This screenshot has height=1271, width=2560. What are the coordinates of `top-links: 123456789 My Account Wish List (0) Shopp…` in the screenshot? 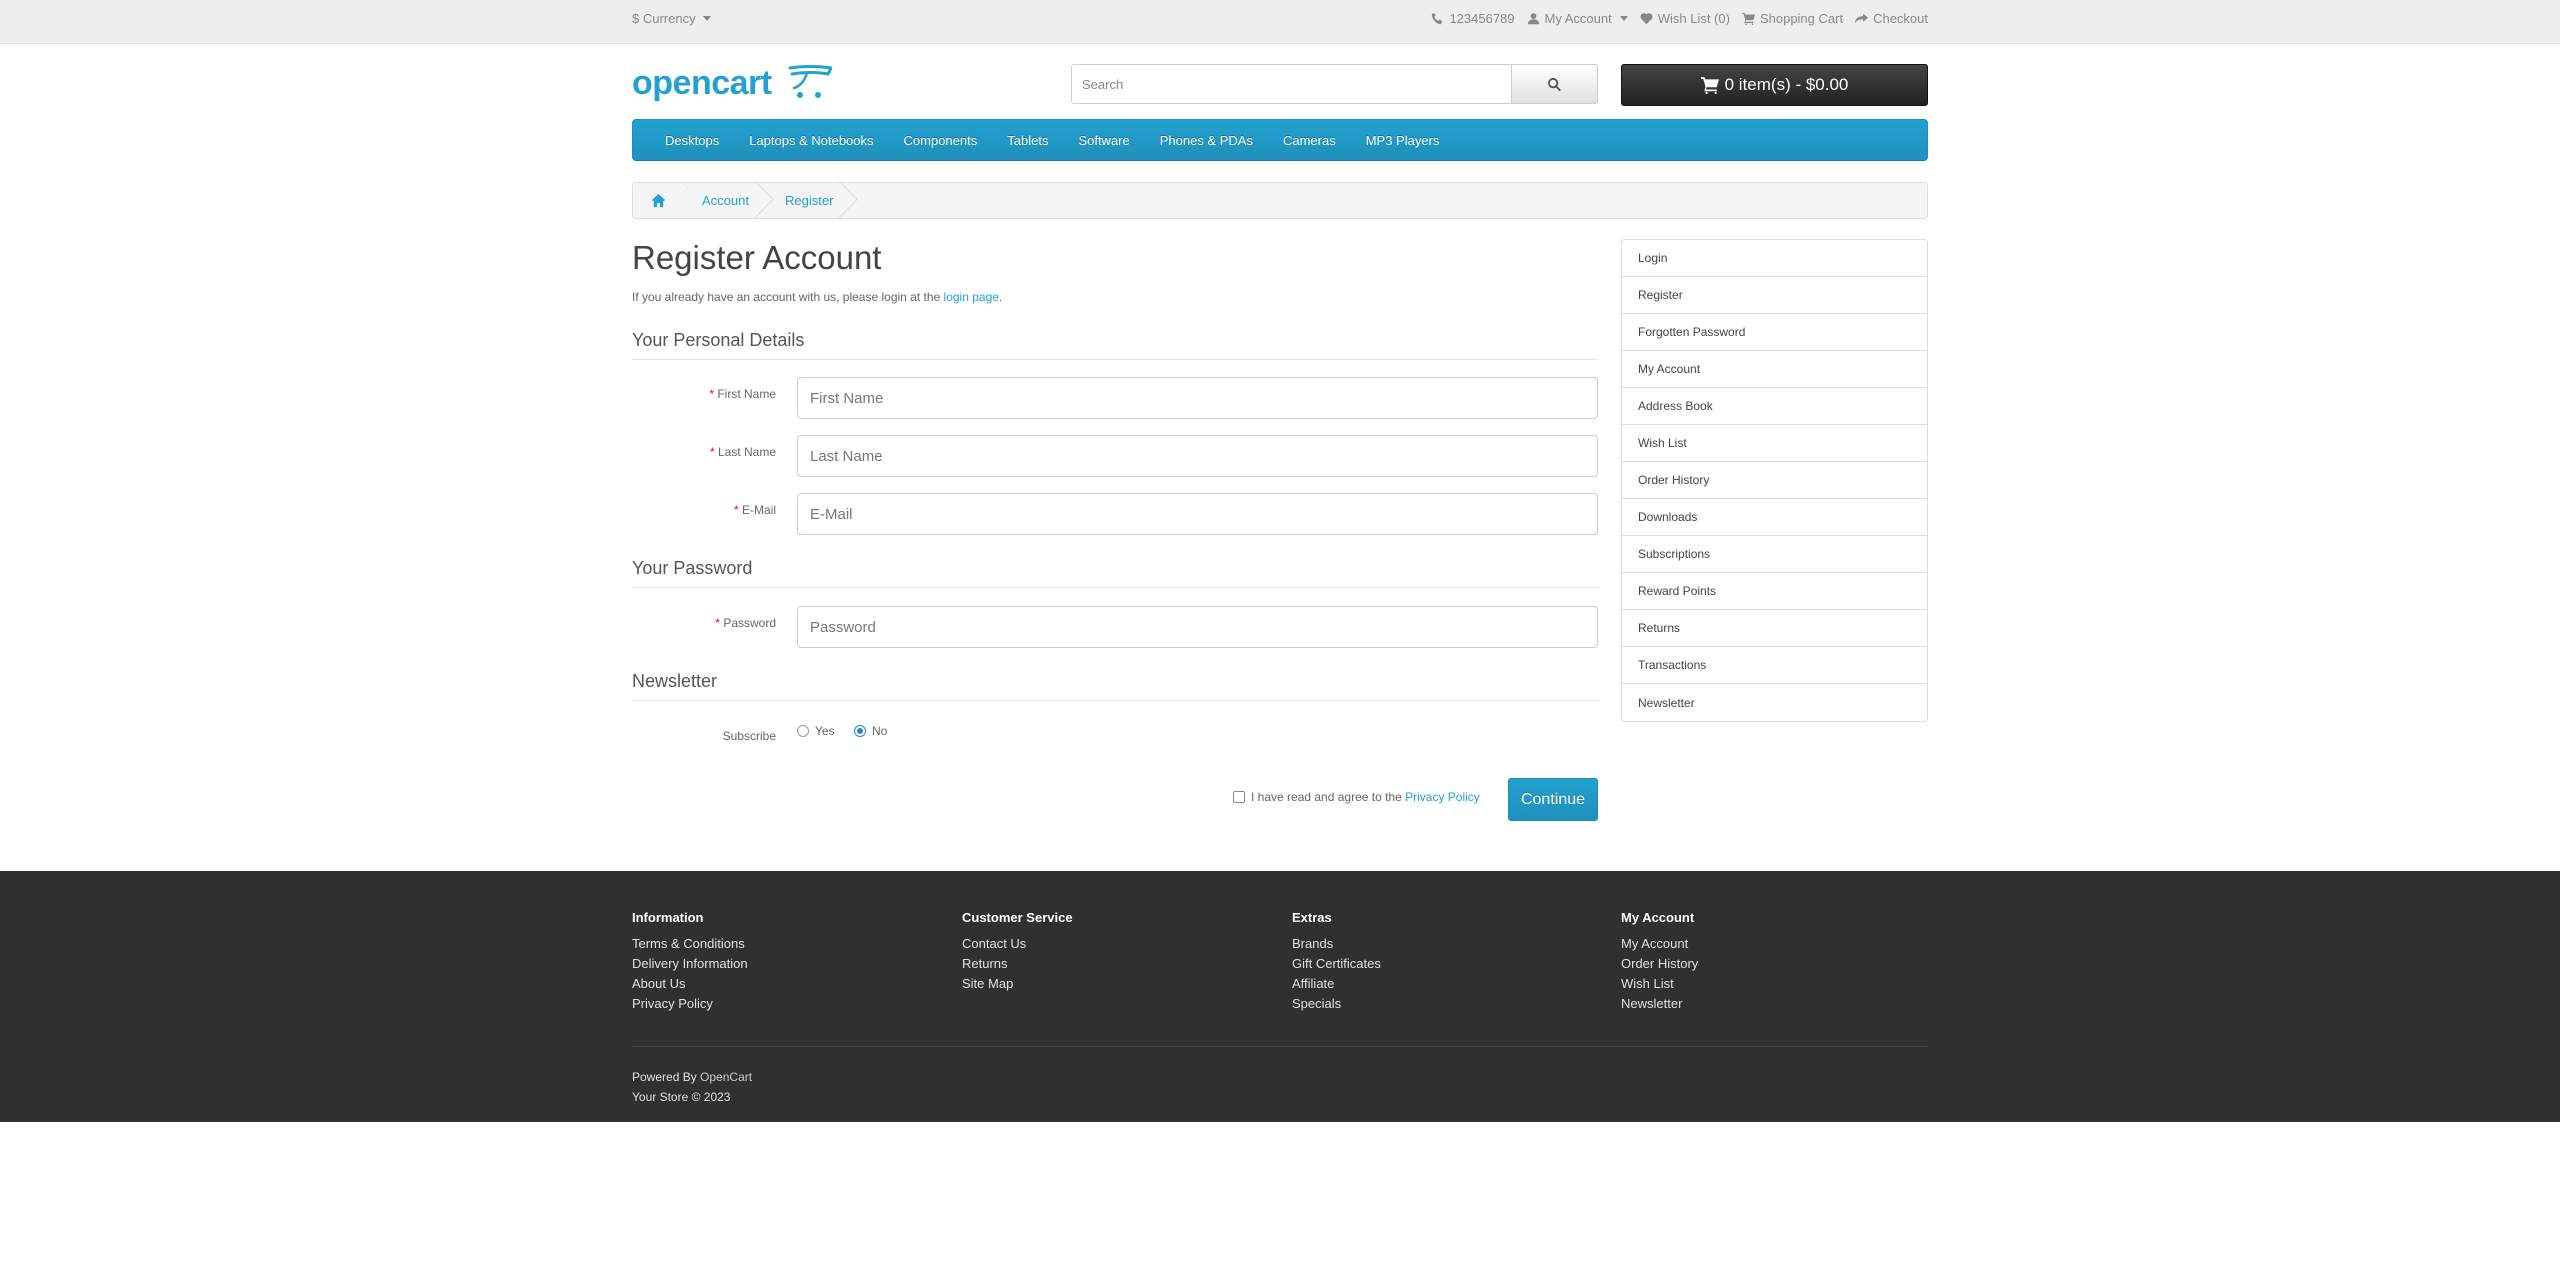 It's located at (1679, 18).